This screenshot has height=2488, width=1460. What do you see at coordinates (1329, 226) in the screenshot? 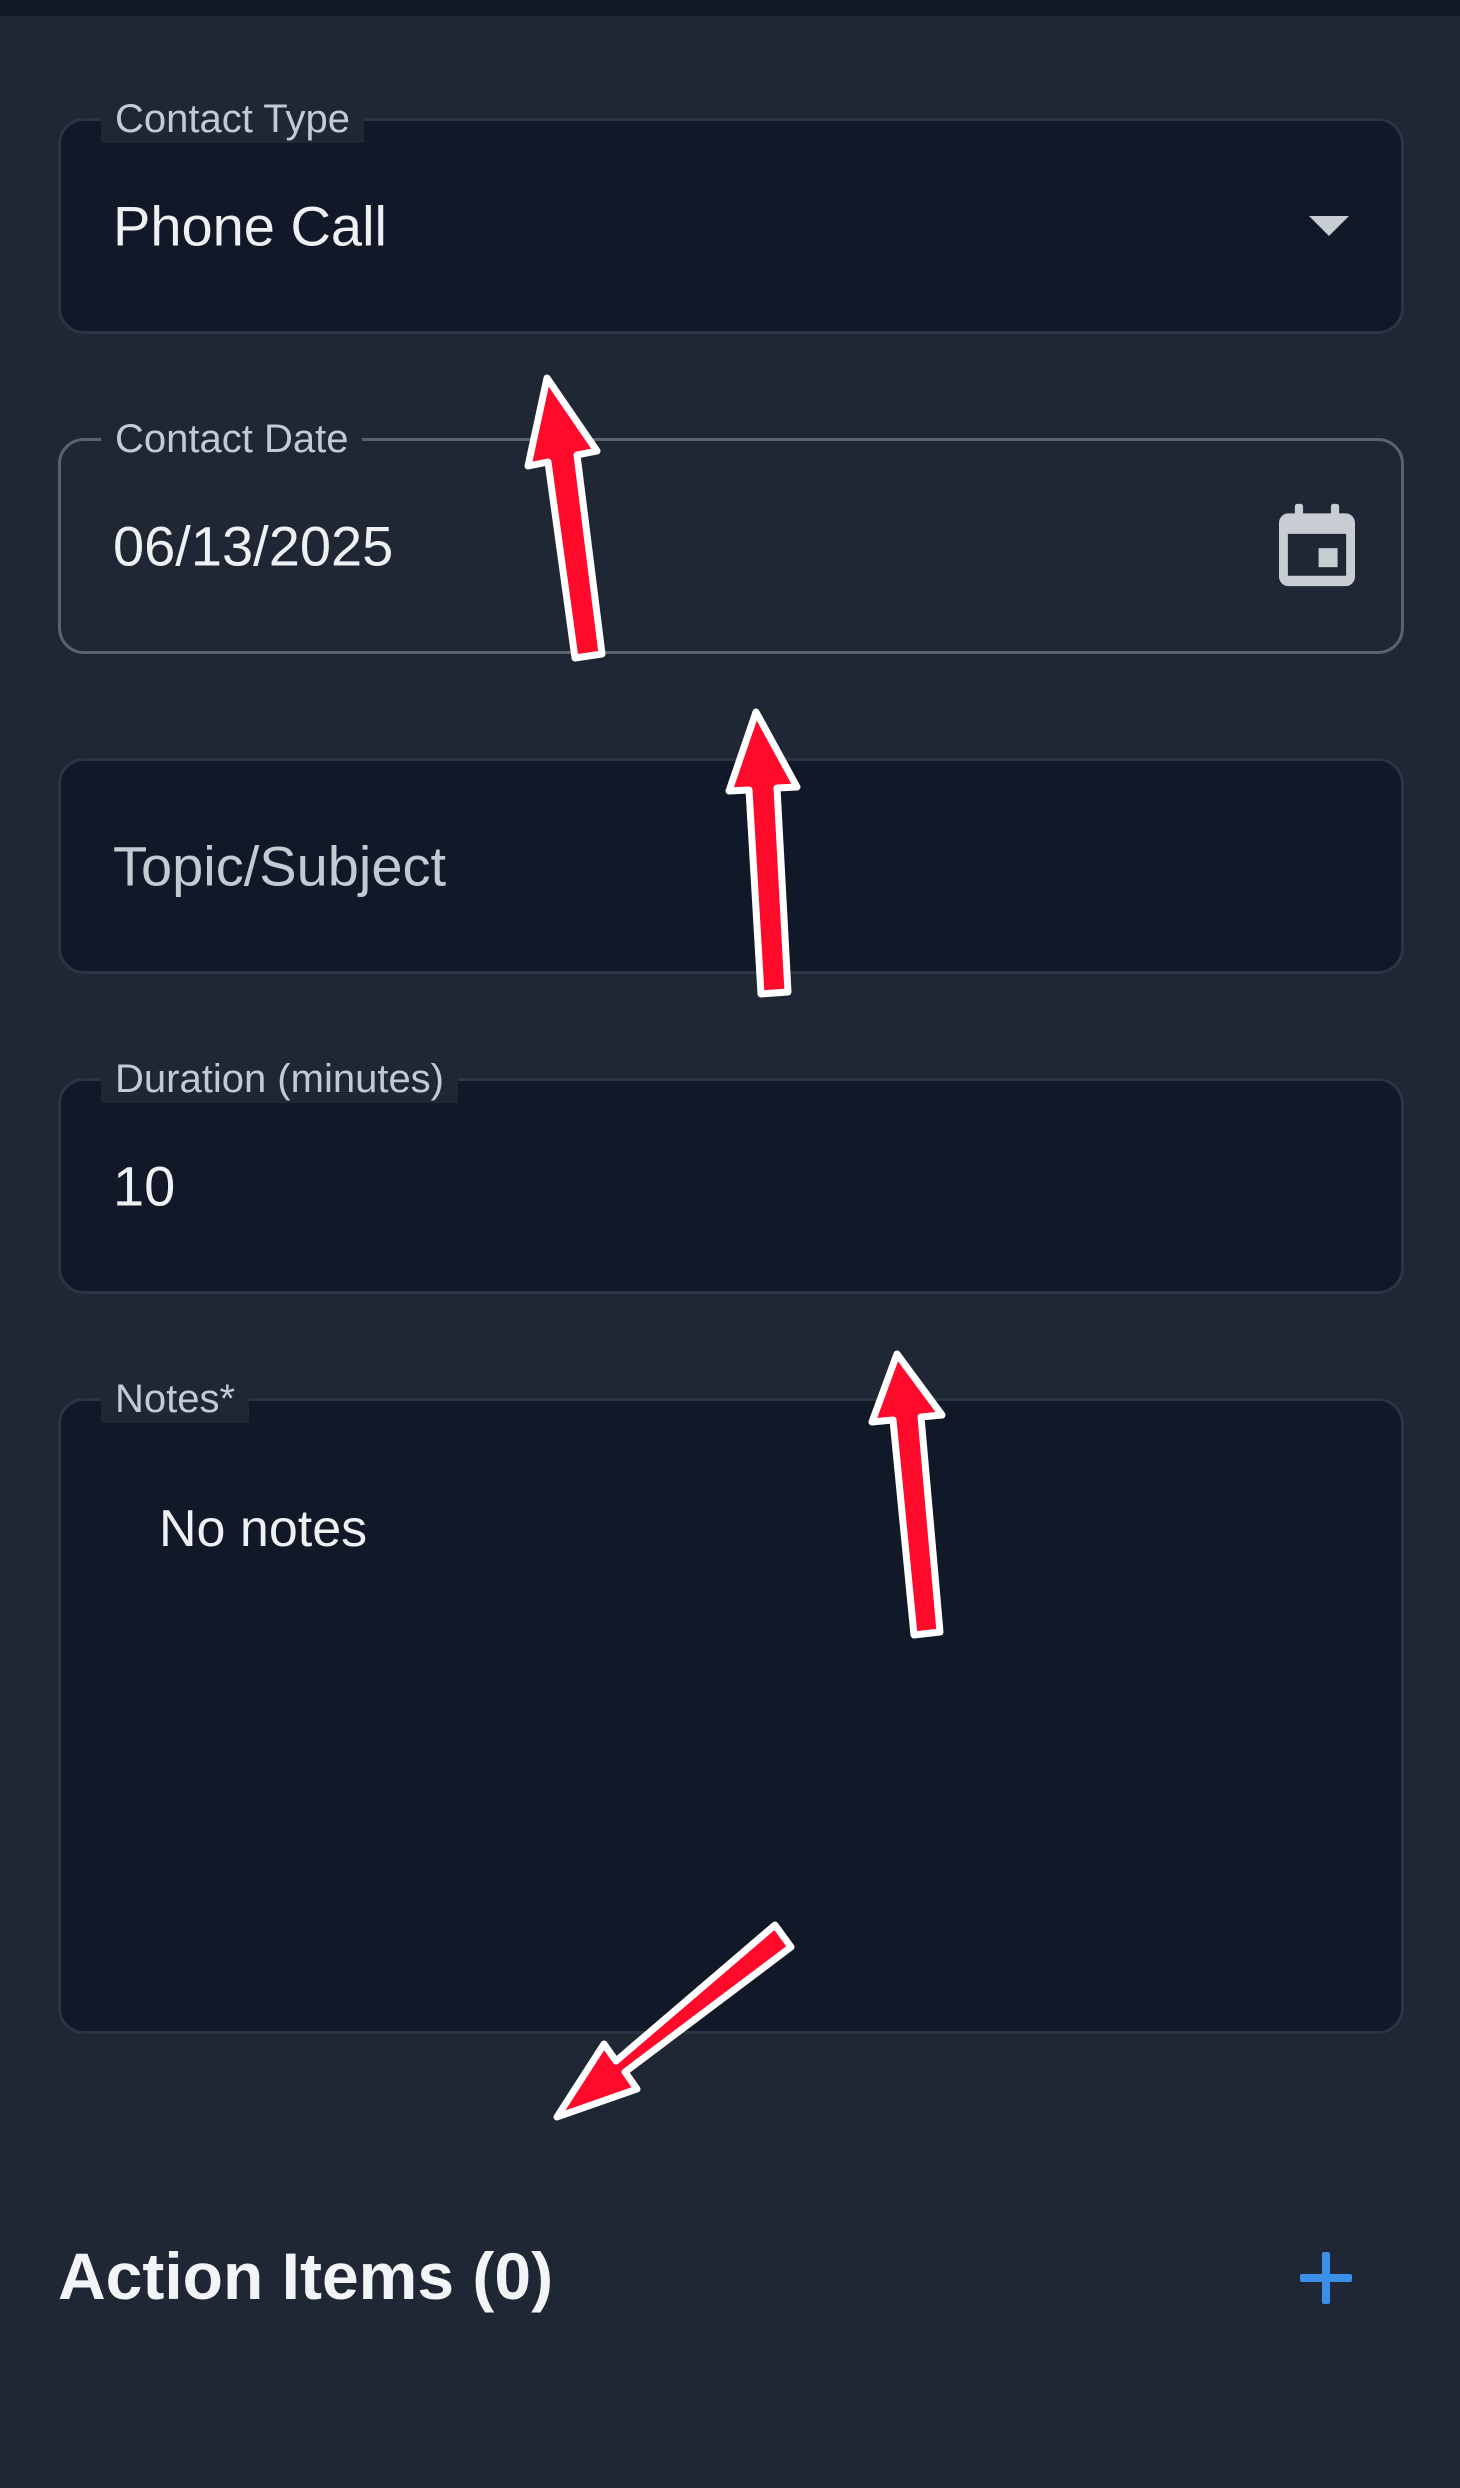
I see `chevron-down-icon` at bounding box center [1329, 226].